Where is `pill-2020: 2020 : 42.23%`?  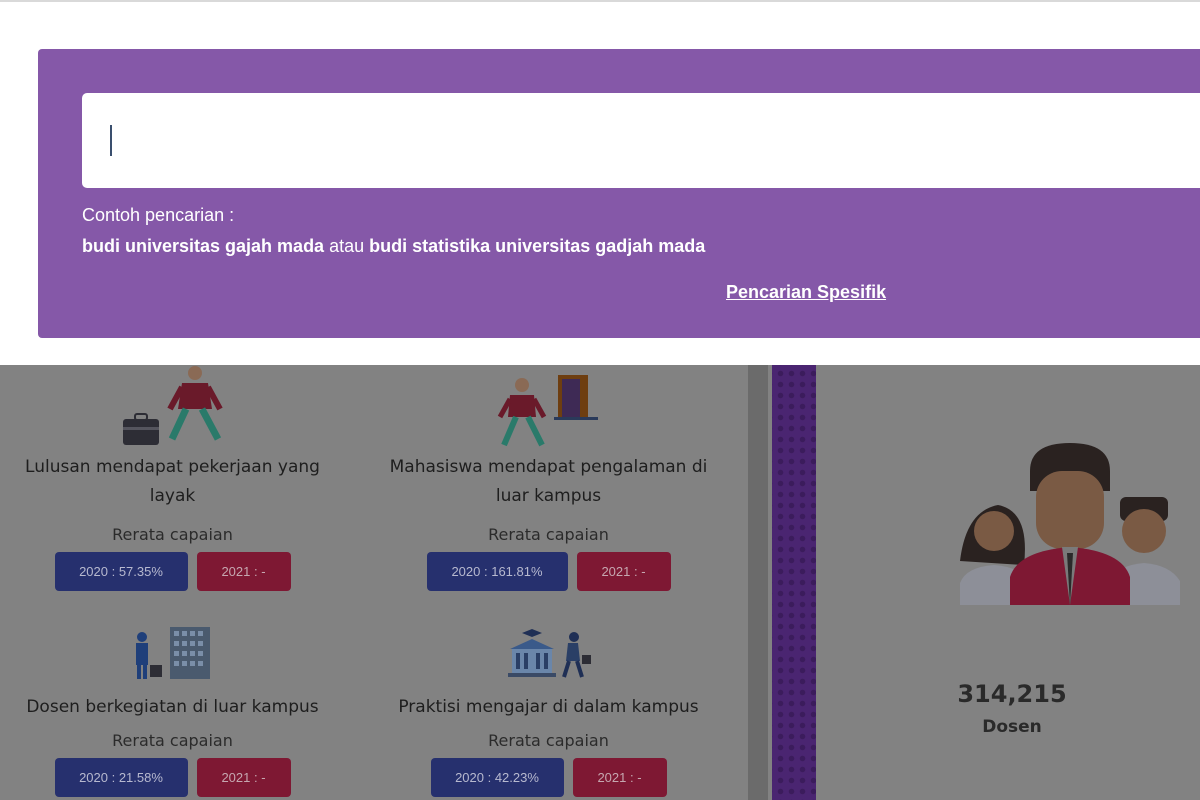 pill-2020: 2020 : 42.23% is located at coordinates (497, 777).